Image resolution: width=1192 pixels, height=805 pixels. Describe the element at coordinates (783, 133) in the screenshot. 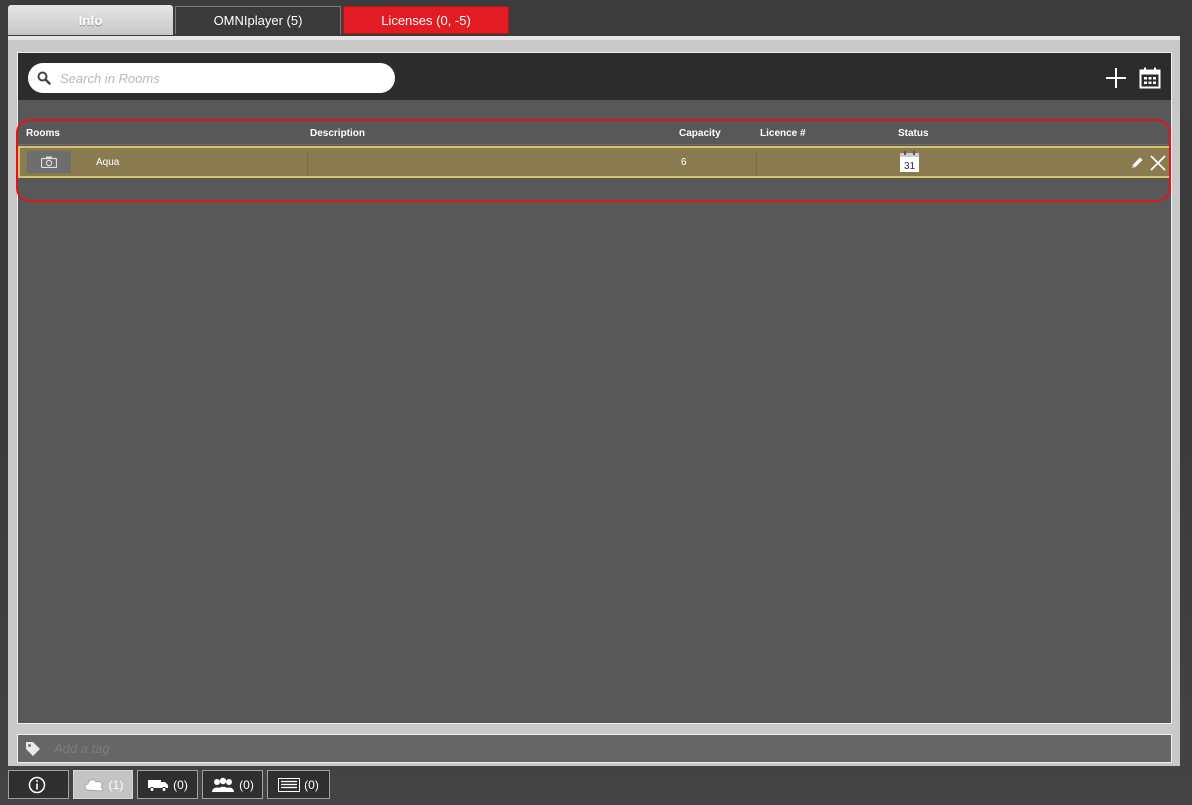

I see `column-header-licence: Licence #` at that location.